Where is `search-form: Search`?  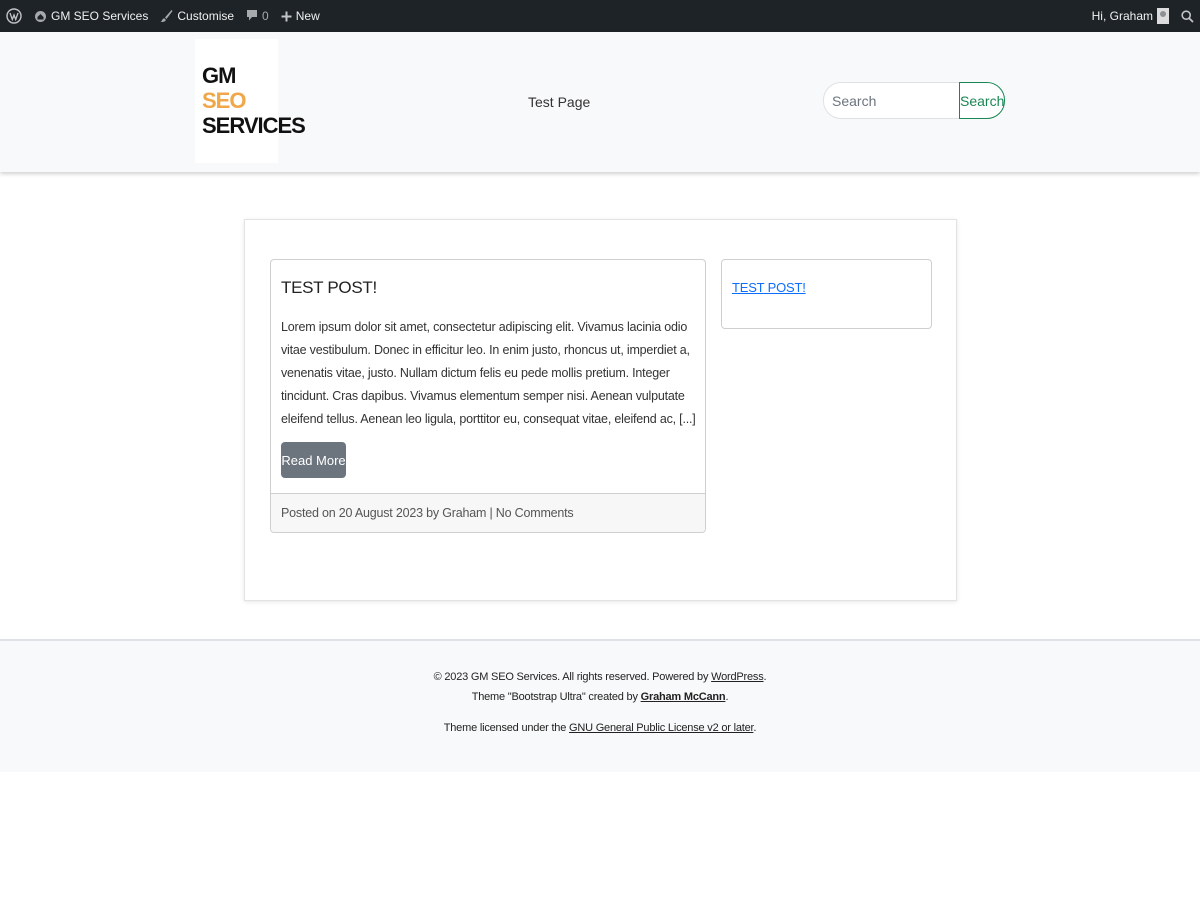 search-form: Search is located at coordinates (914, 100).